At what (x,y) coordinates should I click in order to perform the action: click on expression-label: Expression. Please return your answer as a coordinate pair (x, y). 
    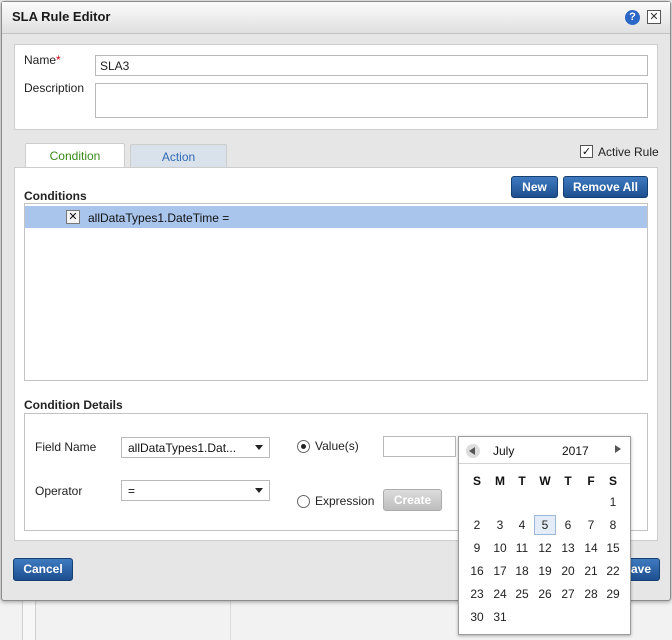
    Looking at the image, I should click on (345, 501).